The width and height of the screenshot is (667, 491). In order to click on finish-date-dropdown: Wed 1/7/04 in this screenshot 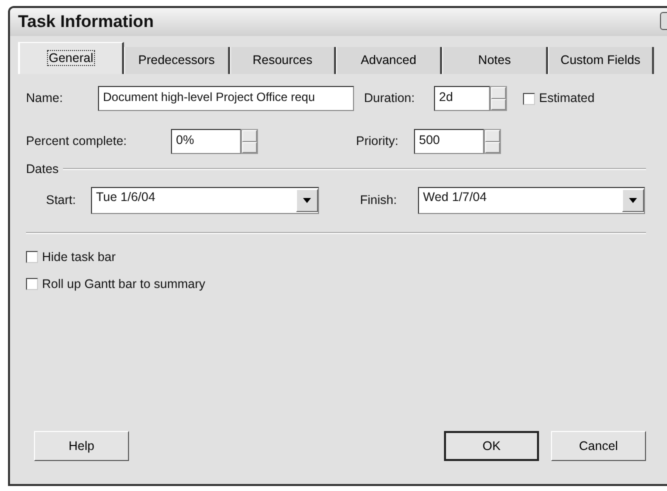, I will do `click(531, 200)`.